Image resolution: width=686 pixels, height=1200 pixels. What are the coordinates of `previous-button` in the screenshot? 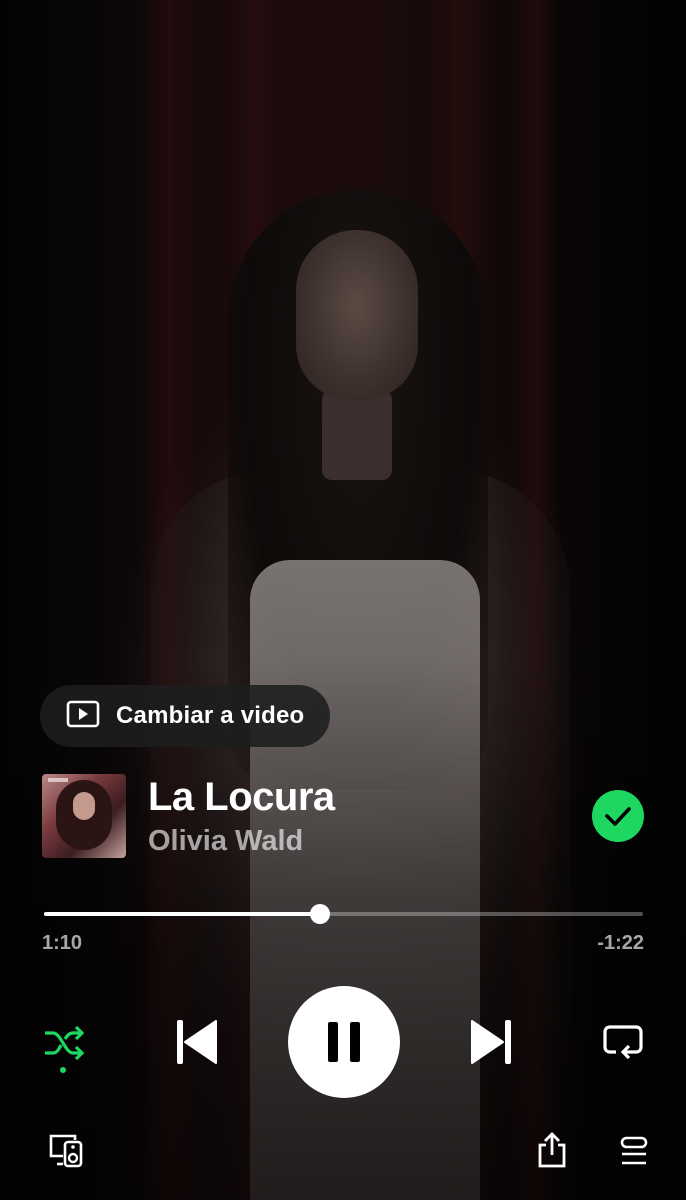 It's located at (196, 1042).